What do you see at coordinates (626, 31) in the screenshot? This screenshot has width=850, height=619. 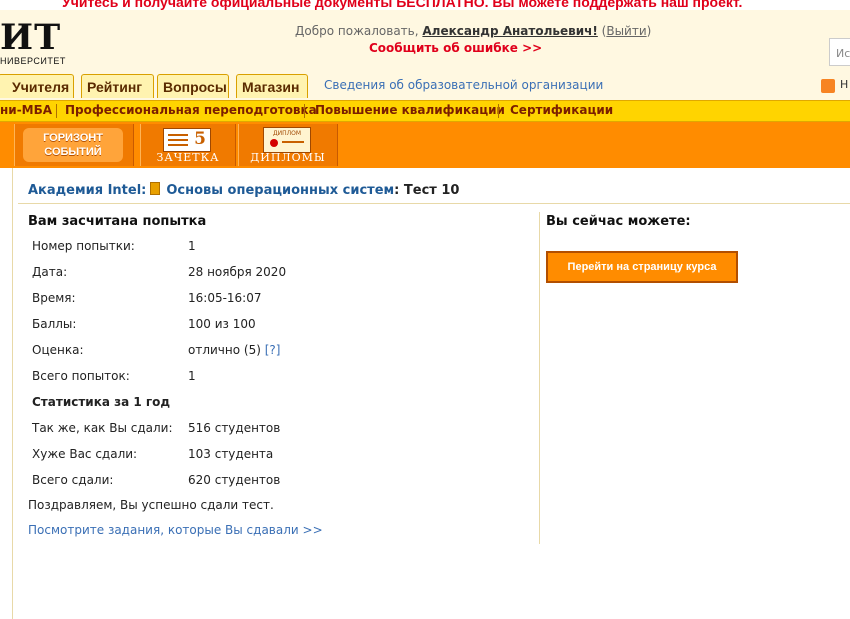 I see `logout-link: Выйти` at bounding box center [626, 31].